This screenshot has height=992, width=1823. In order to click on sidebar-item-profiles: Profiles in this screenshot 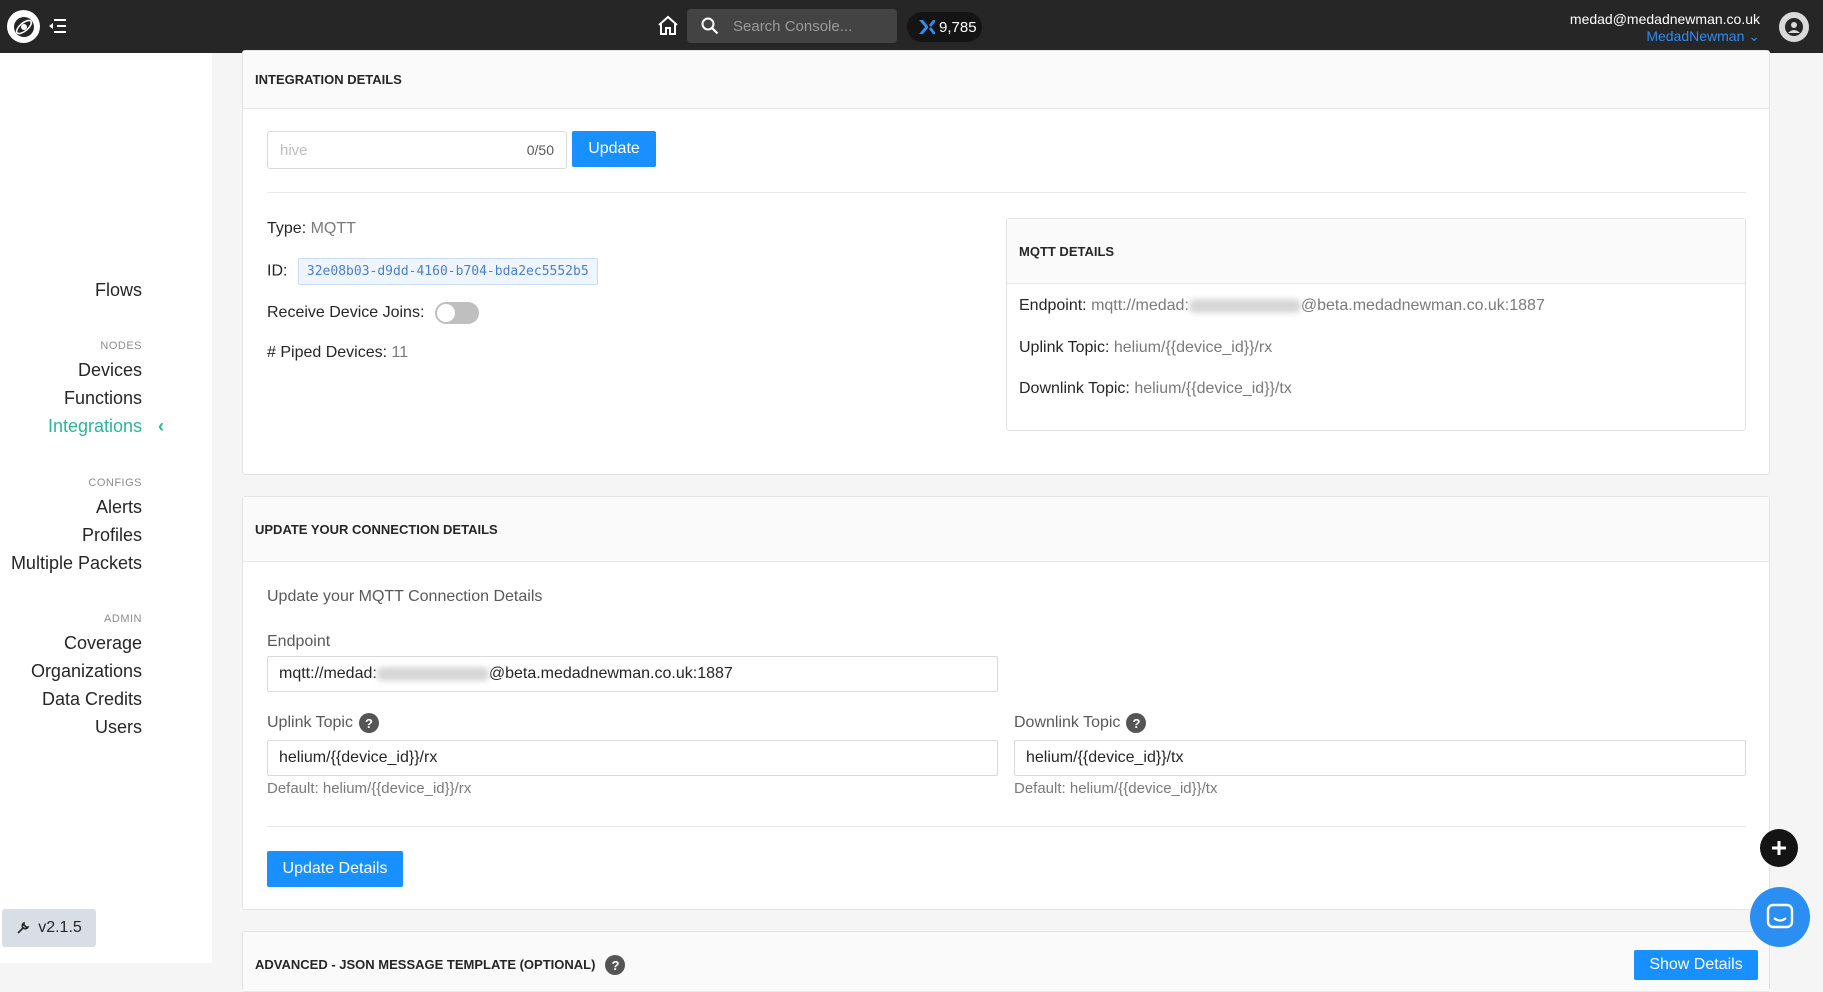, I will do `click(112, 535)`.